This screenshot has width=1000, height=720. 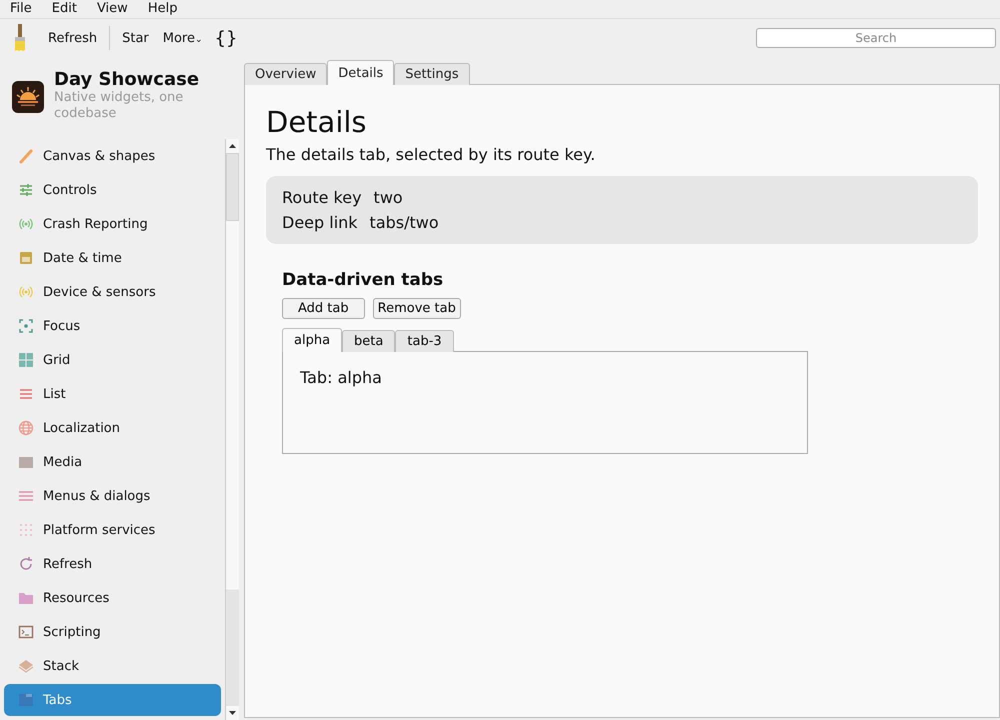 I want to click on menu-item: Help, so click(x=163, y=9).